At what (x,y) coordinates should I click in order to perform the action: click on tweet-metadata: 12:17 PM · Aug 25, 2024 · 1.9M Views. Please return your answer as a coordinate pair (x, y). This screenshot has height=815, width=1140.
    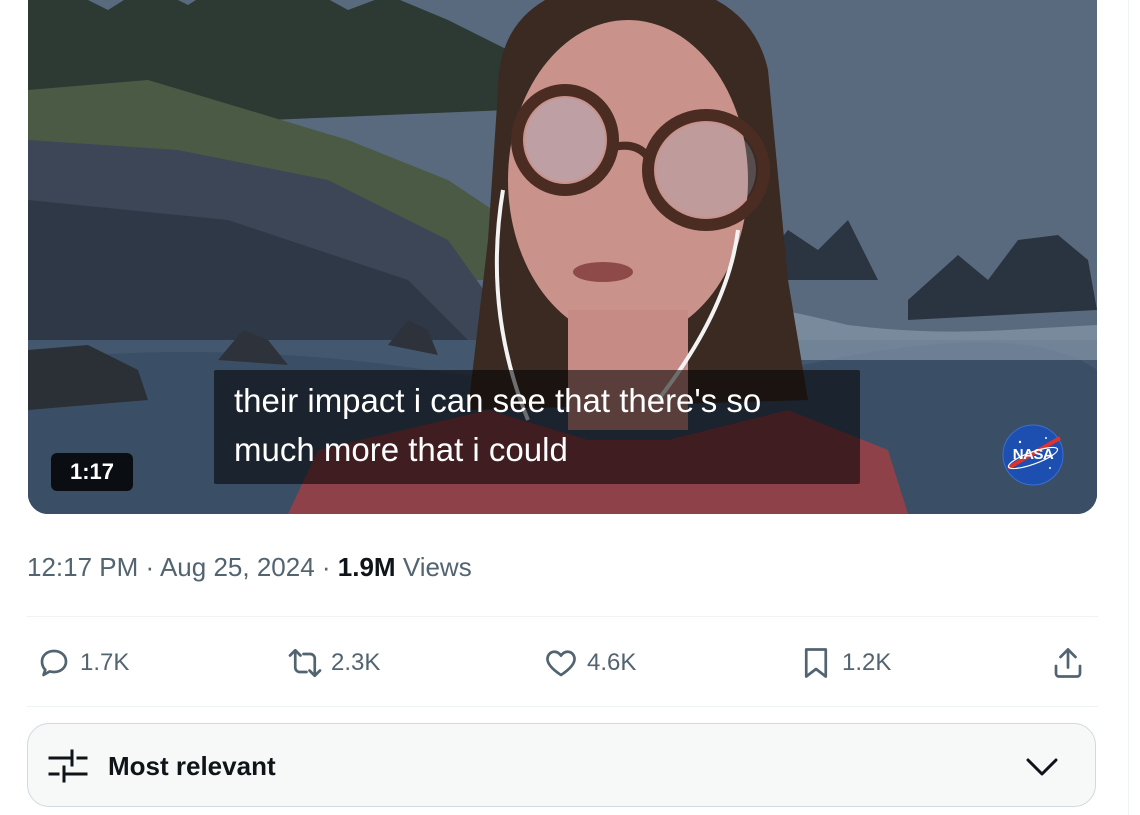
    Looking at the image, I should click on (249, 567).